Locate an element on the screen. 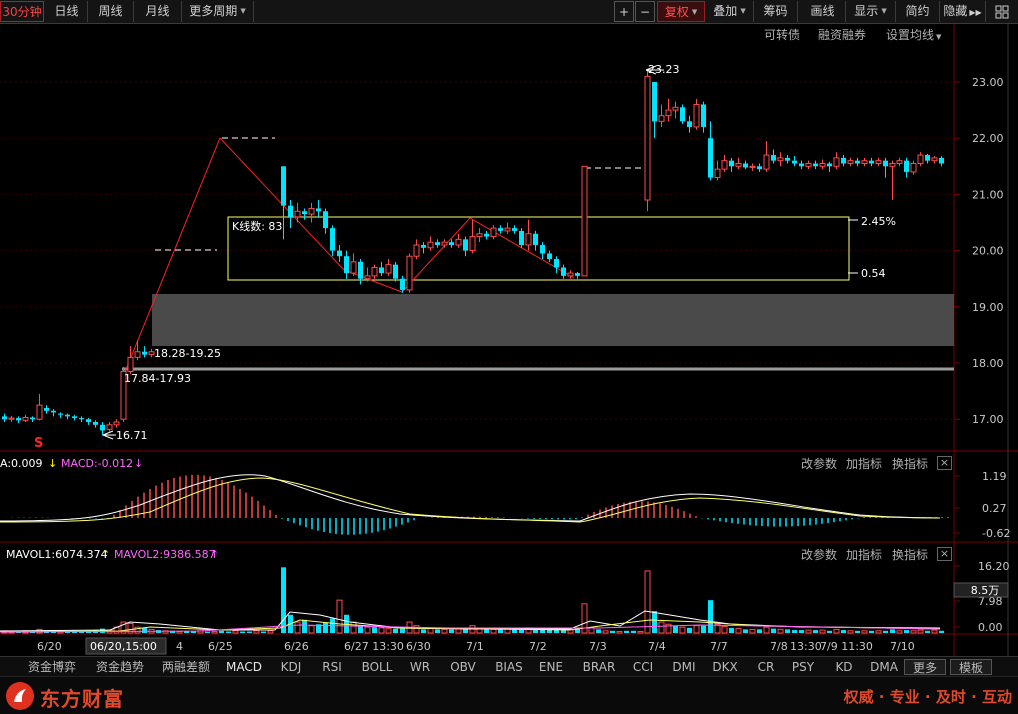  indicator-tab-kdj: KDJ is located at coordinates (291, 667).